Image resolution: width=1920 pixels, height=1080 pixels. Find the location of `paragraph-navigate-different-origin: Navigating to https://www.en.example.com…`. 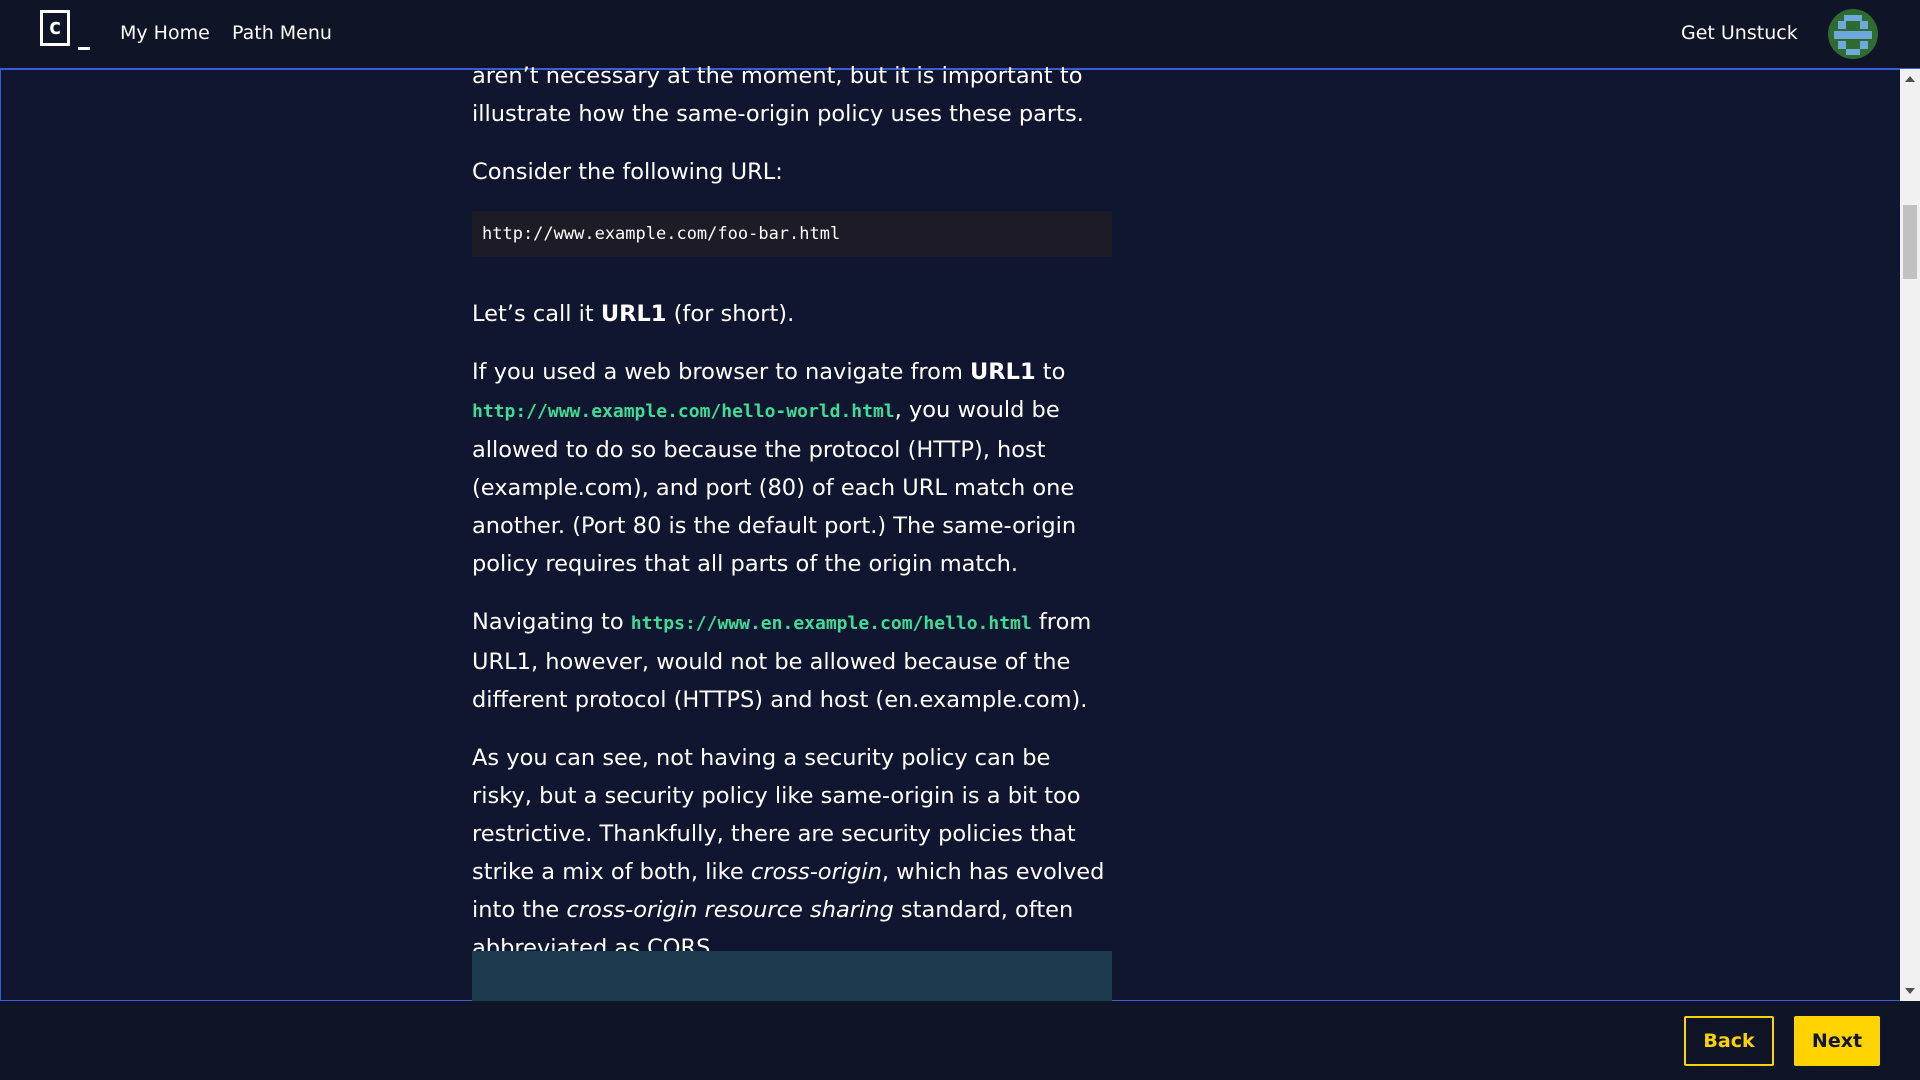

paragraph-navigate-different-origin: Navigating to https://www.en.example.com… is located at coordinates (792, 661).